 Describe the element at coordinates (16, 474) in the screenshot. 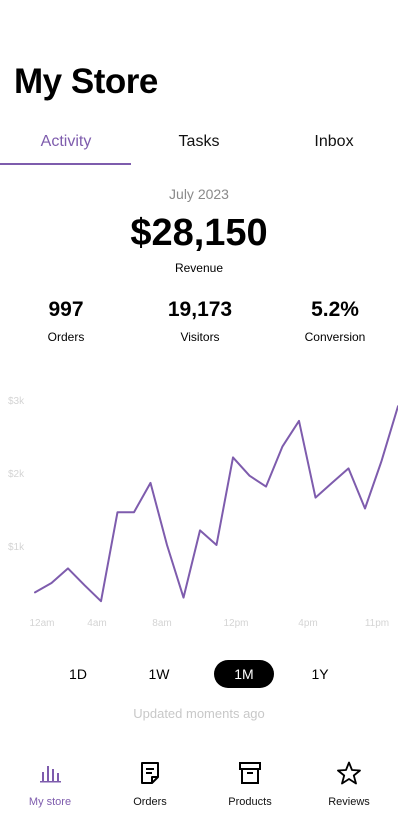

I see `y-tick-label: $2k` at that location.